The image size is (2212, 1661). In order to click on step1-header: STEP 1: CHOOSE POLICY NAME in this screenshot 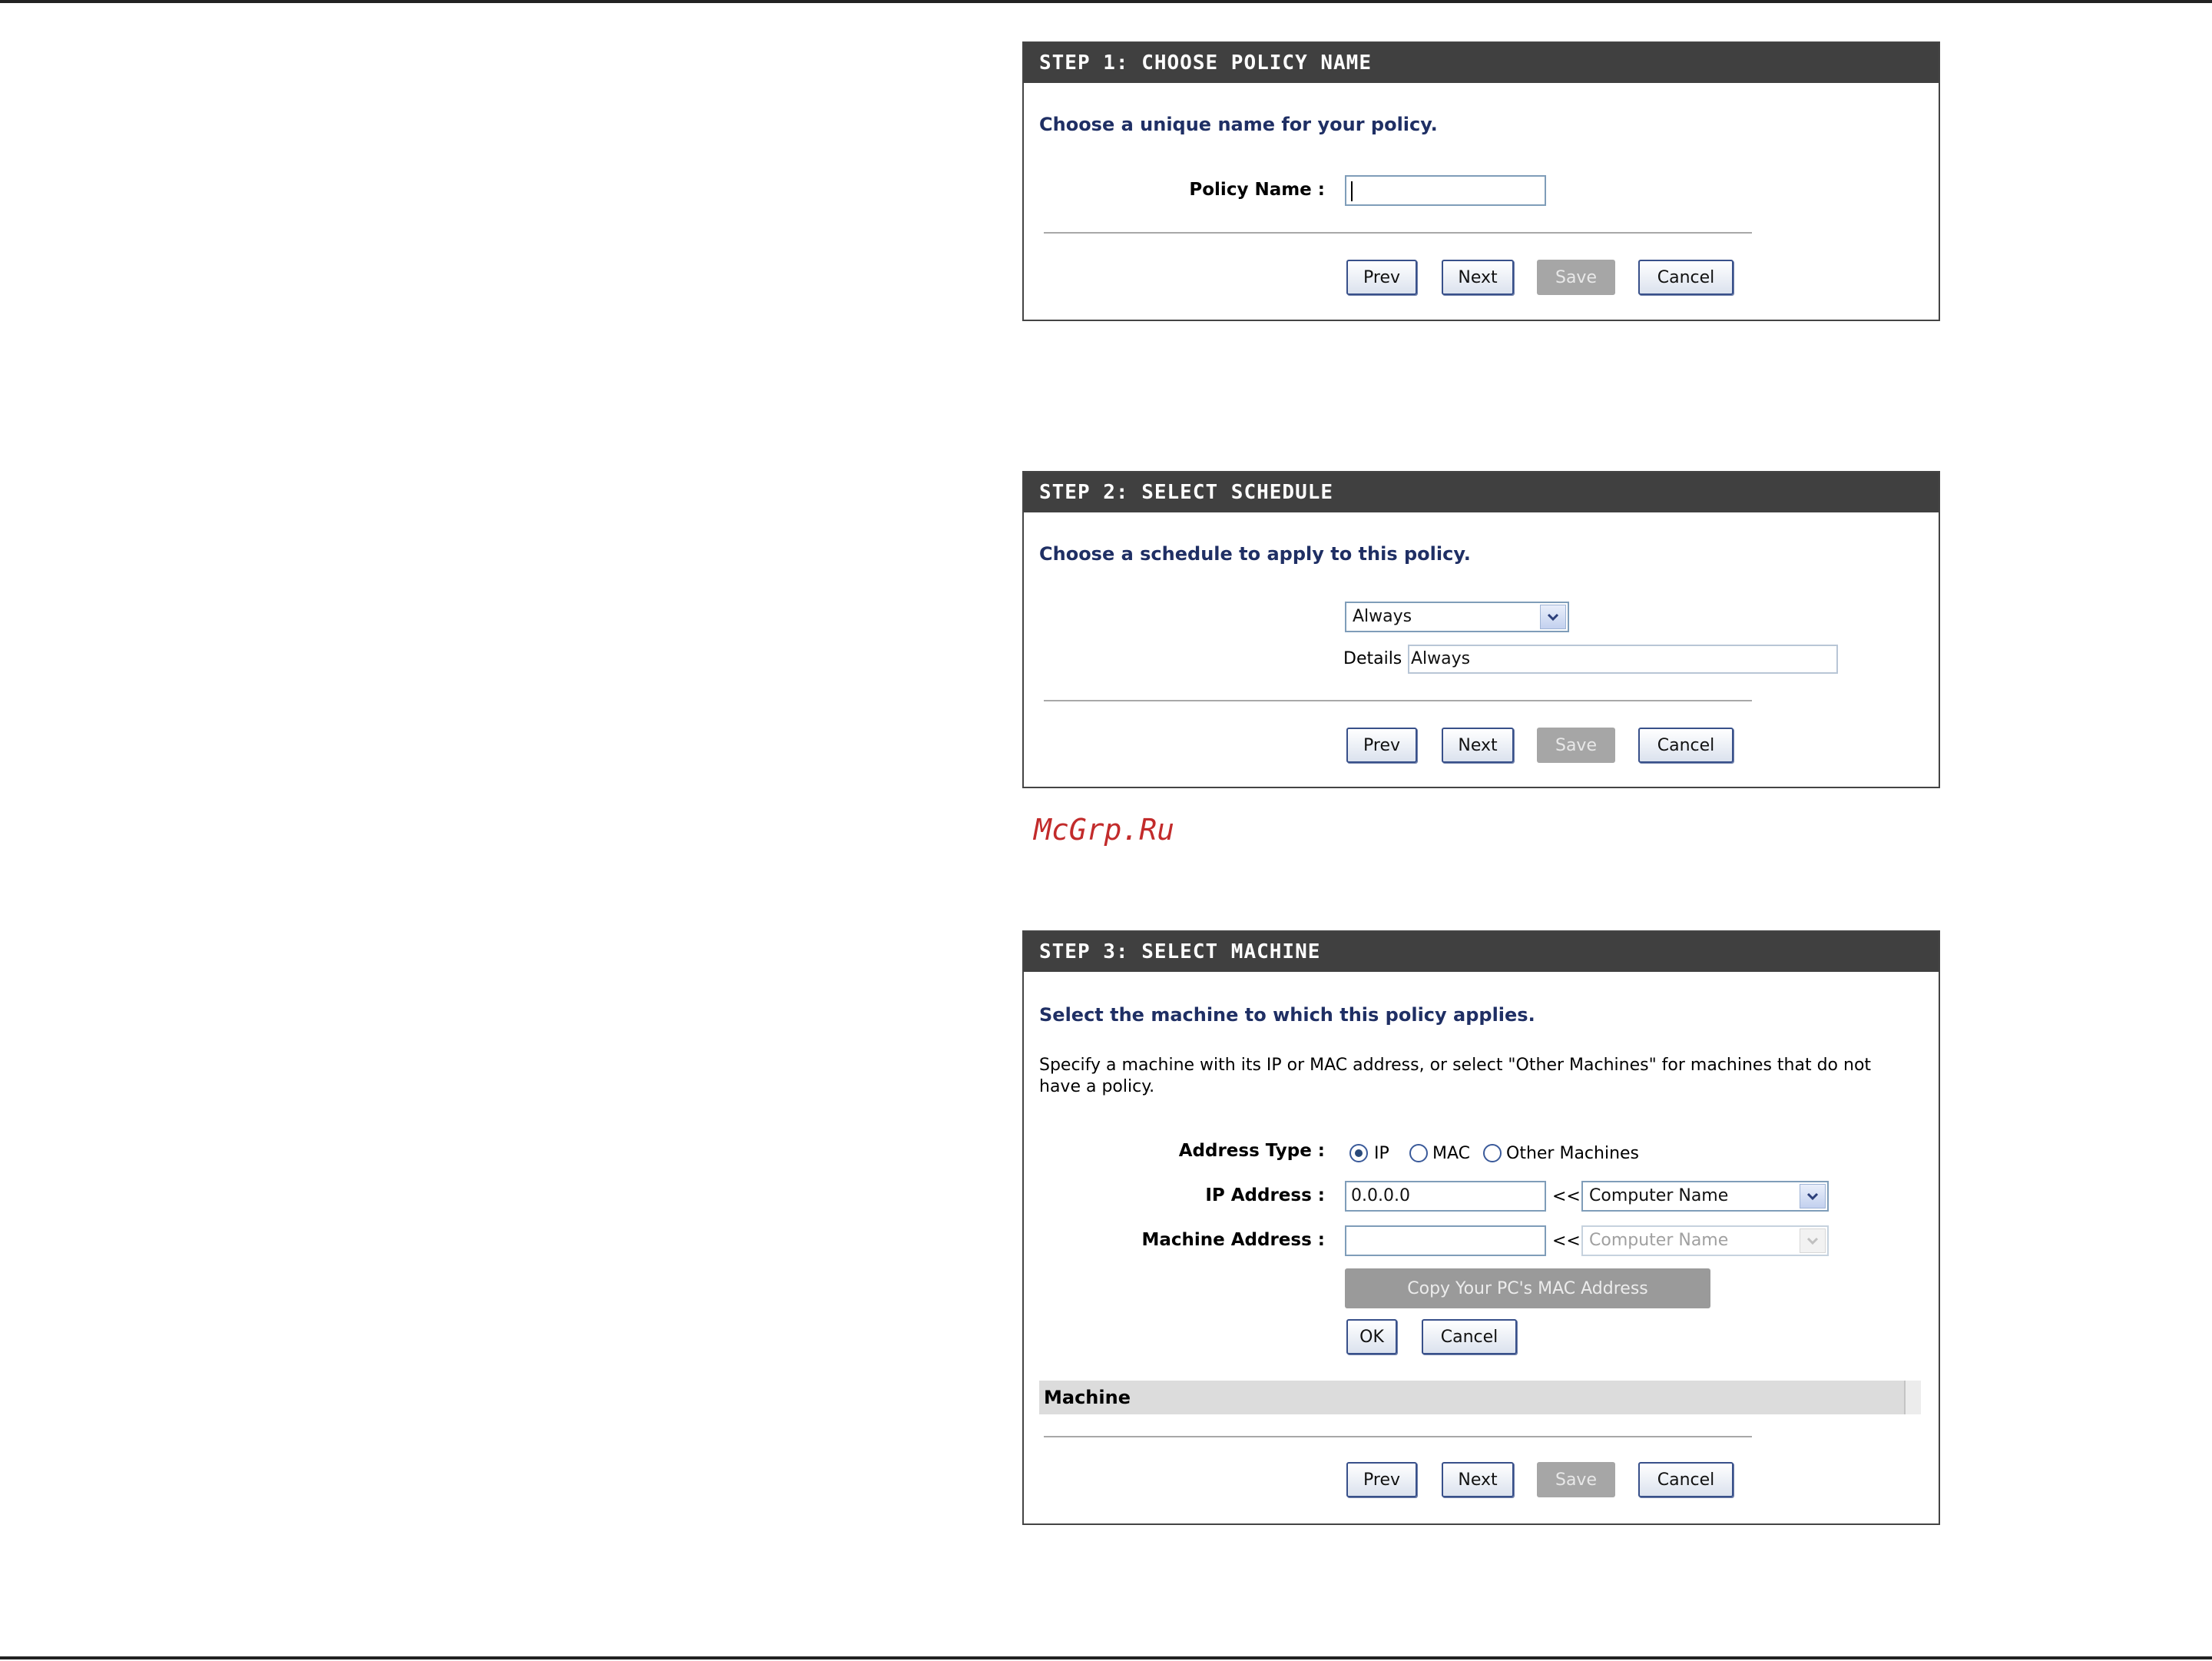, I will do `click(1481, 63)`.